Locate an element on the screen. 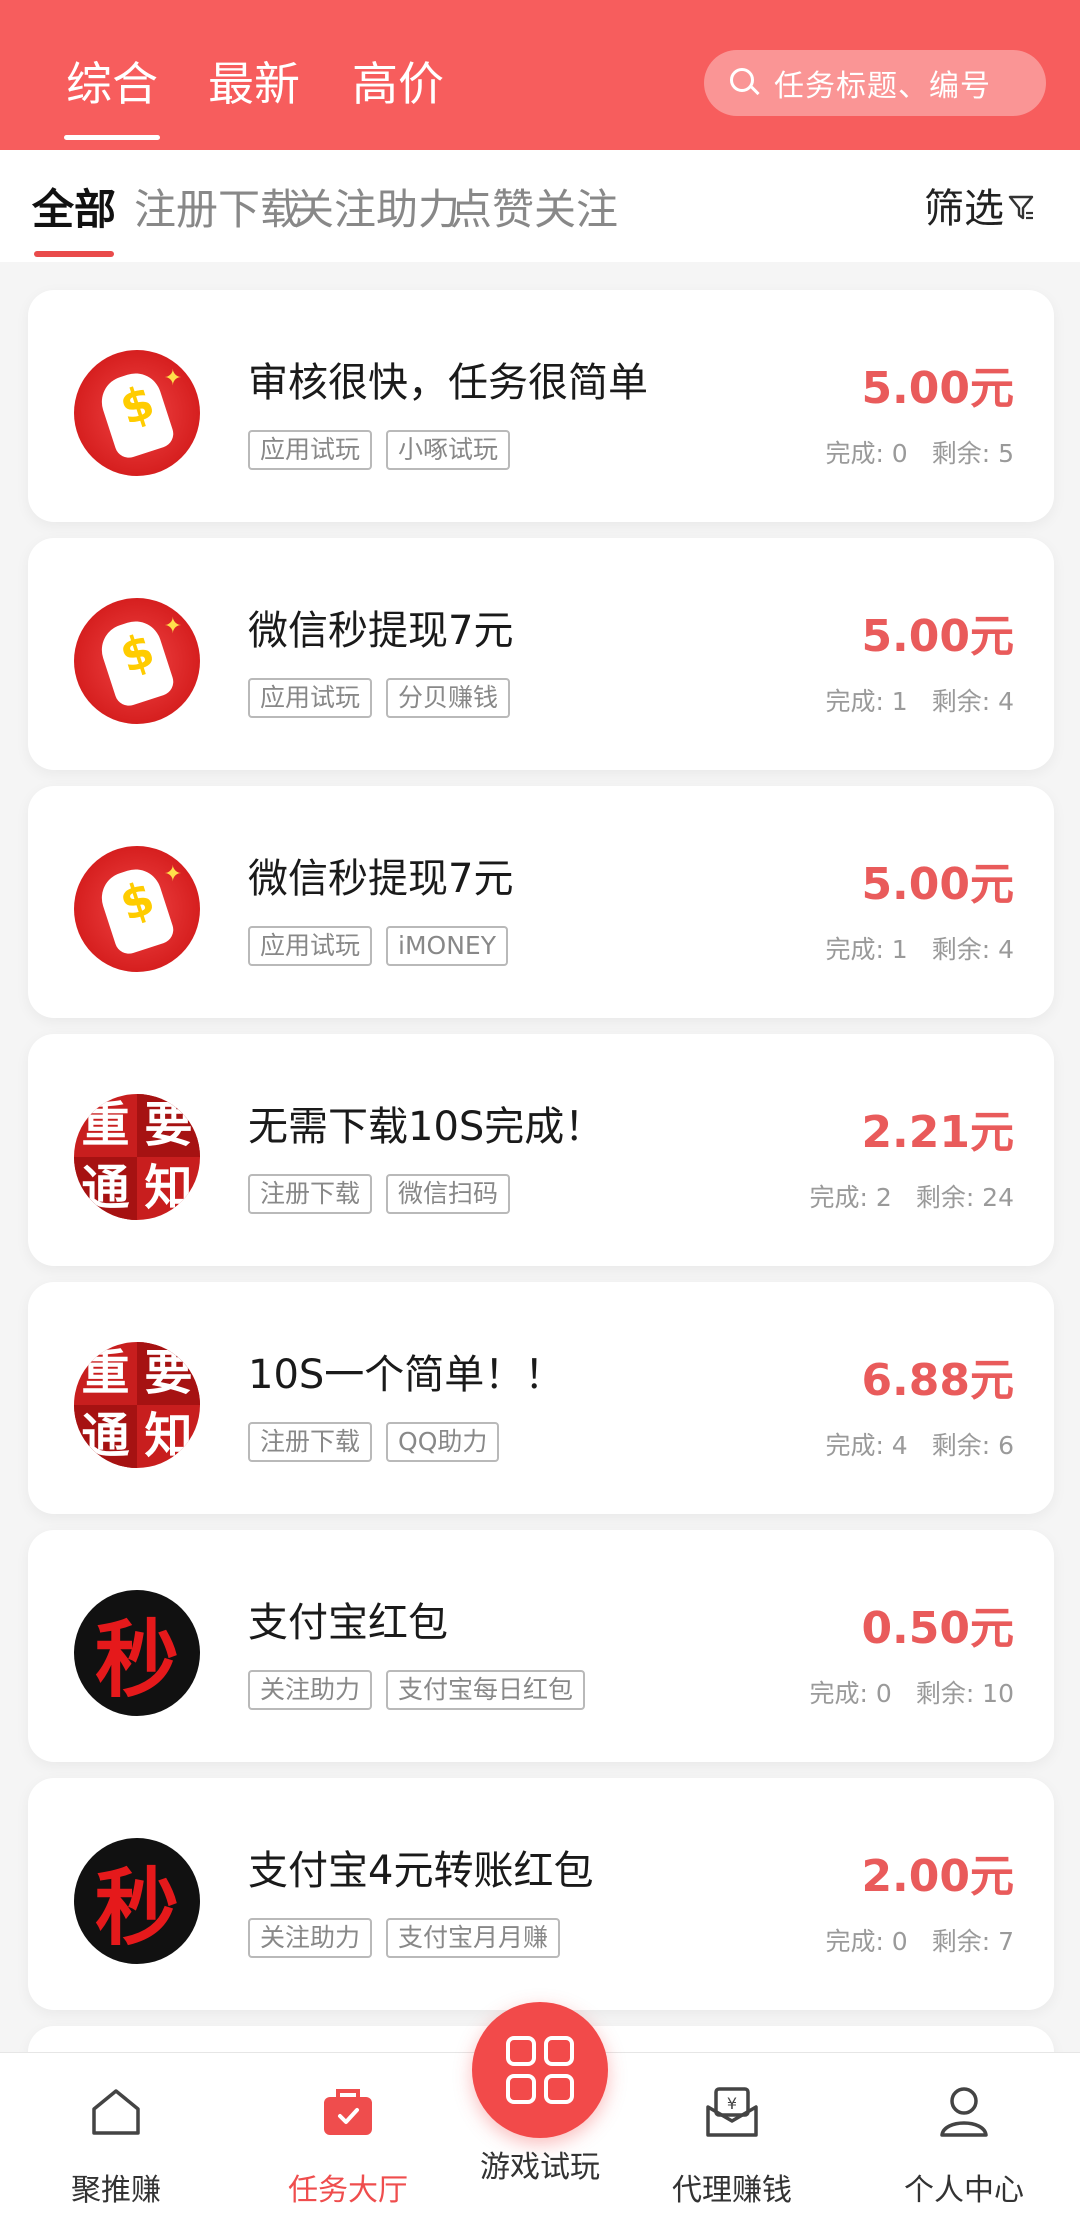 This screenshot has height=2232, width=1080. tab-high-price: 高价 is located at coordinates (398, 81).